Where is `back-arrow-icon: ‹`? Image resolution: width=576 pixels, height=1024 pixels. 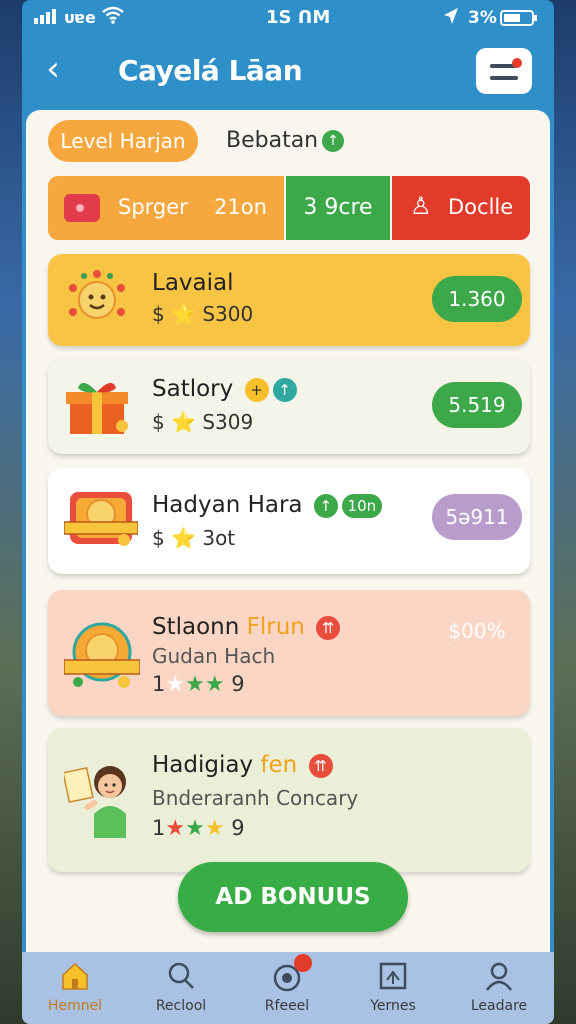
back-arrow-icon: ‹ is located at coordinates (53, 70).